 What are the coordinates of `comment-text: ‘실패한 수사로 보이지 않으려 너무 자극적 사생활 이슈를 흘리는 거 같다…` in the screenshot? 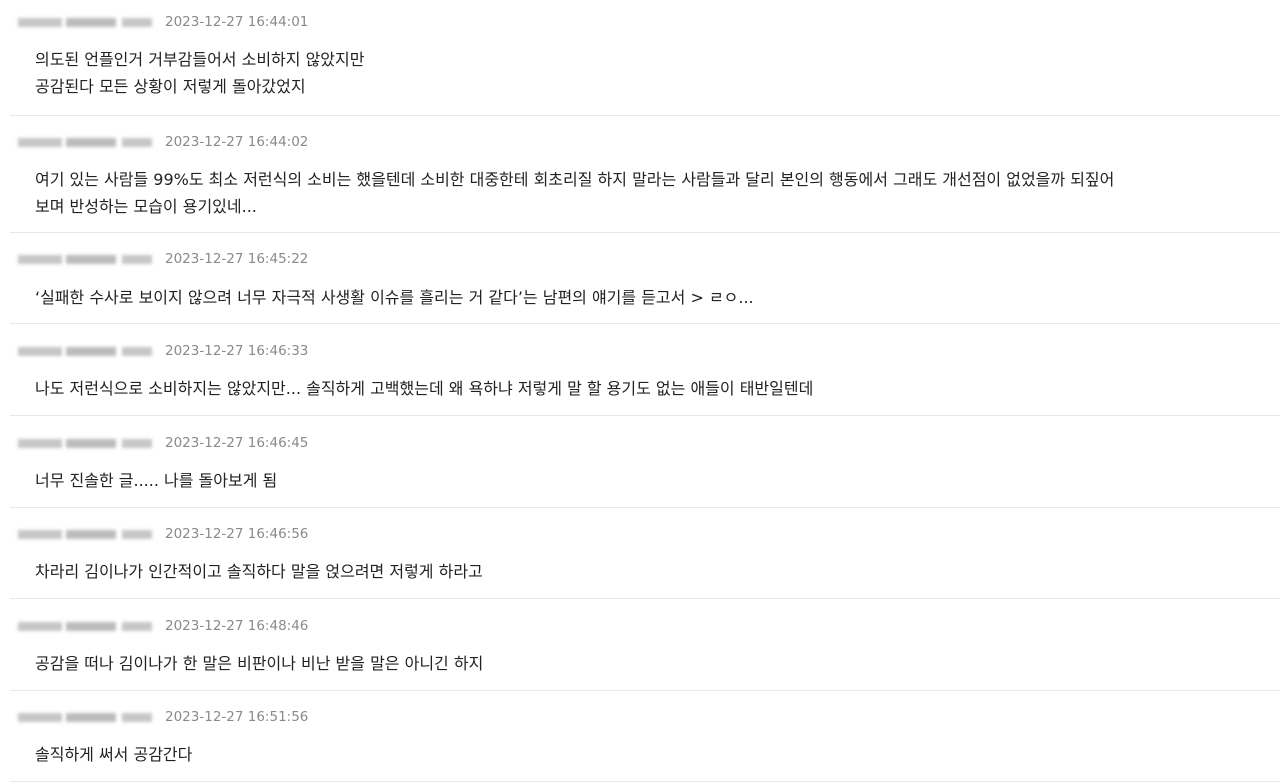 It's located at (394, 297).